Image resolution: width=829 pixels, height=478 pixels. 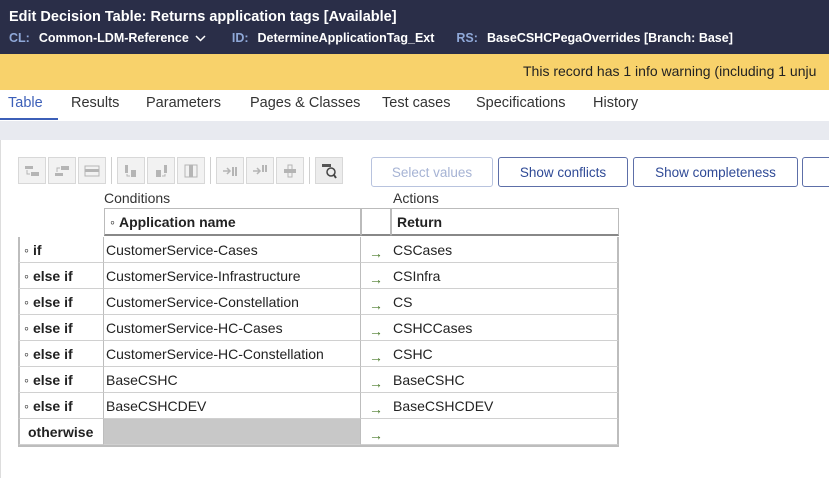 What do you see at coordinates (615, 103) in the screenshot?
I see `tab-history: History` at bounding box center [615, 103].